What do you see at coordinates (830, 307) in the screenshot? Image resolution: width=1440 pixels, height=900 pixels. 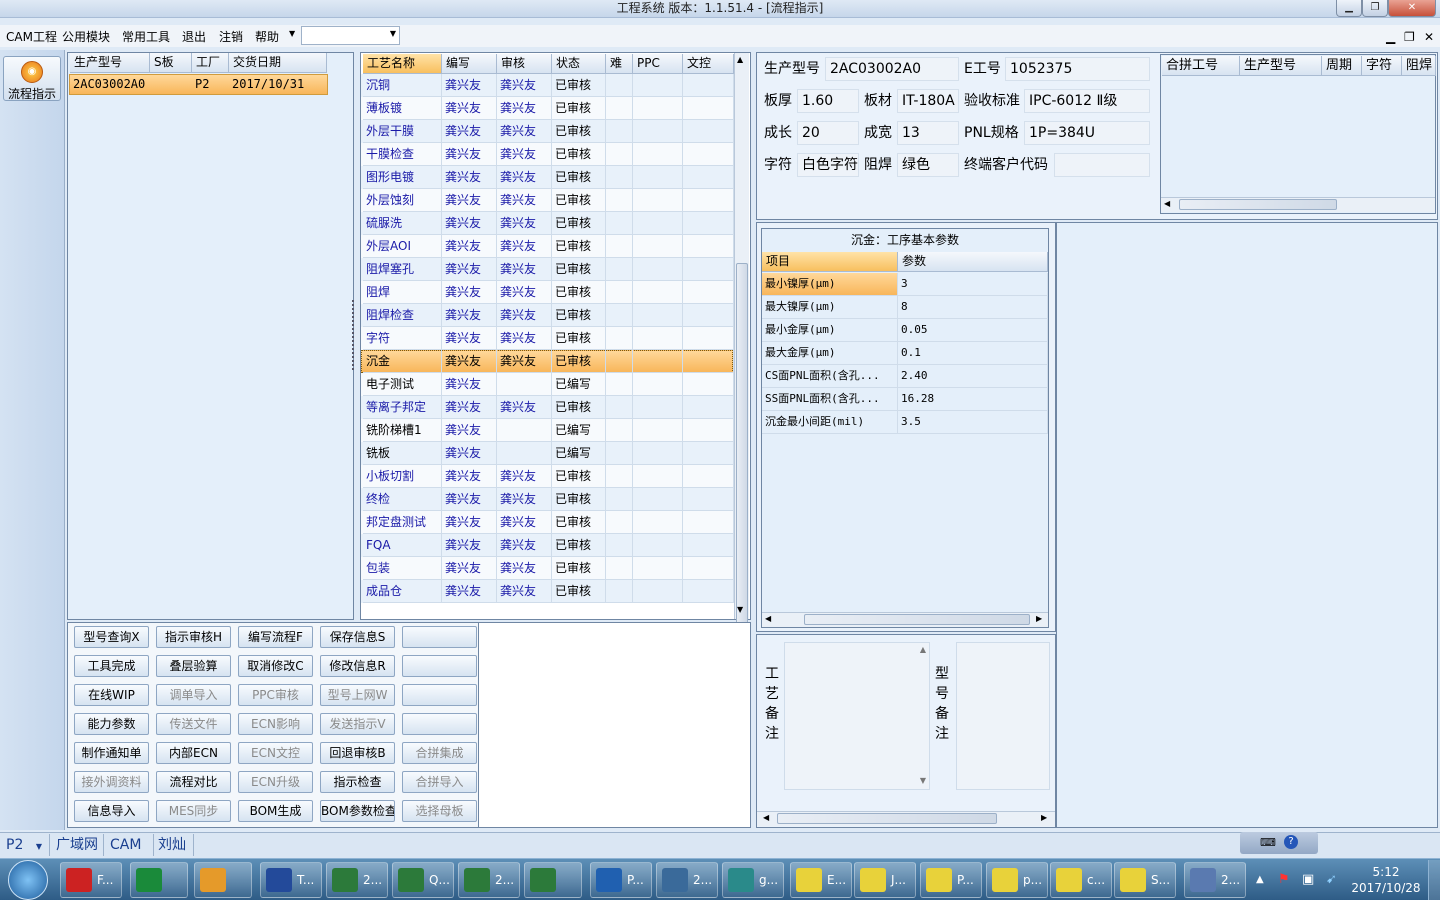 I see `param-item-cell: 最大镍厚(μm)` at bounding box center [830, 307].